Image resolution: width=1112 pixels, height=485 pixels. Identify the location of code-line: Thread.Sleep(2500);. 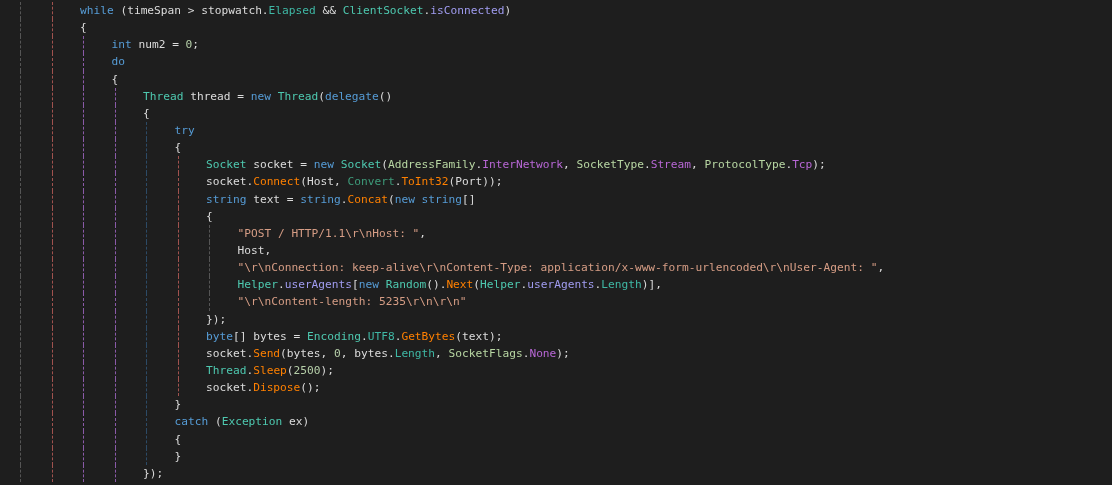
(270, 370).